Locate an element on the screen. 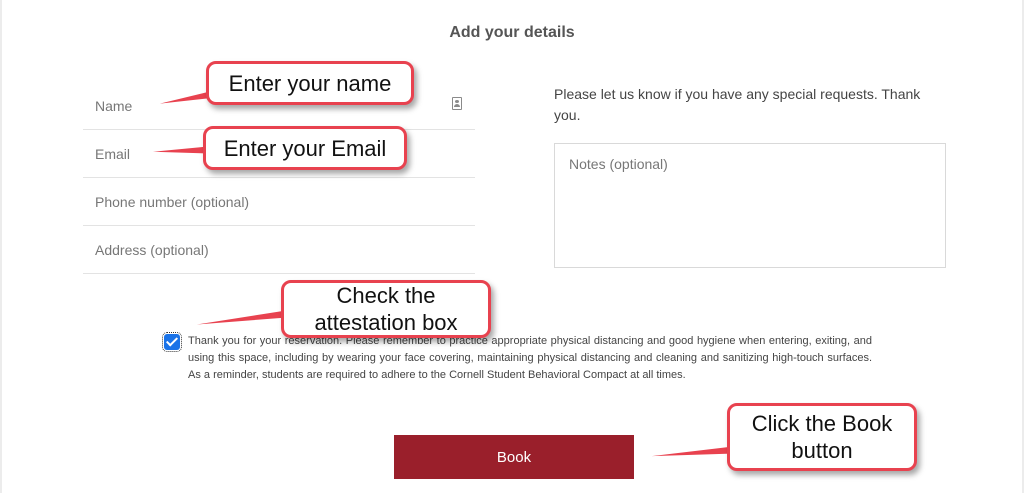 The width and height of the screenshot is (1024, 493). attestation-callout-line1: Check the is located at coordinates (386, 295).